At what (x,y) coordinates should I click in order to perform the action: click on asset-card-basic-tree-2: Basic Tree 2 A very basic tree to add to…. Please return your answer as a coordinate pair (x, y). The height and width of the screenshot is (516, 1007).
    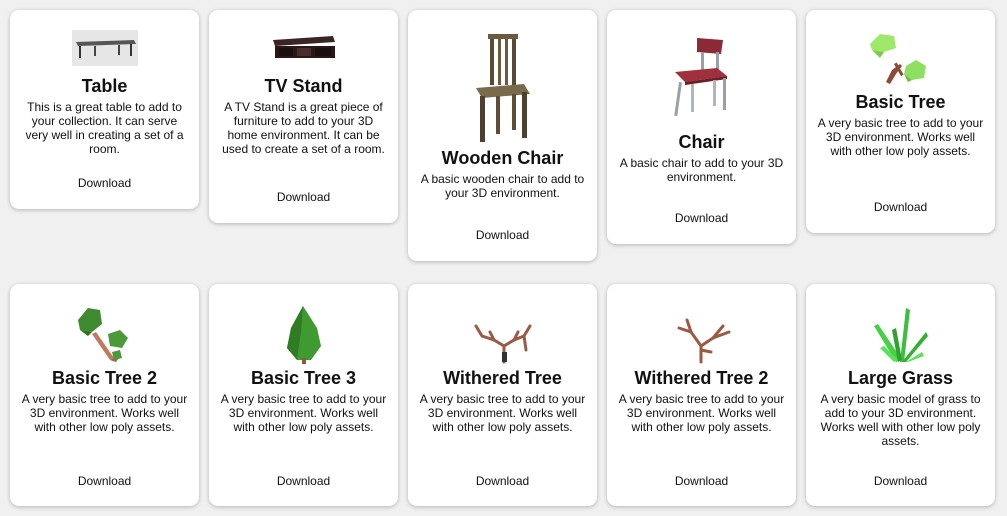
    Looking at the image, I should click on (104, 395).